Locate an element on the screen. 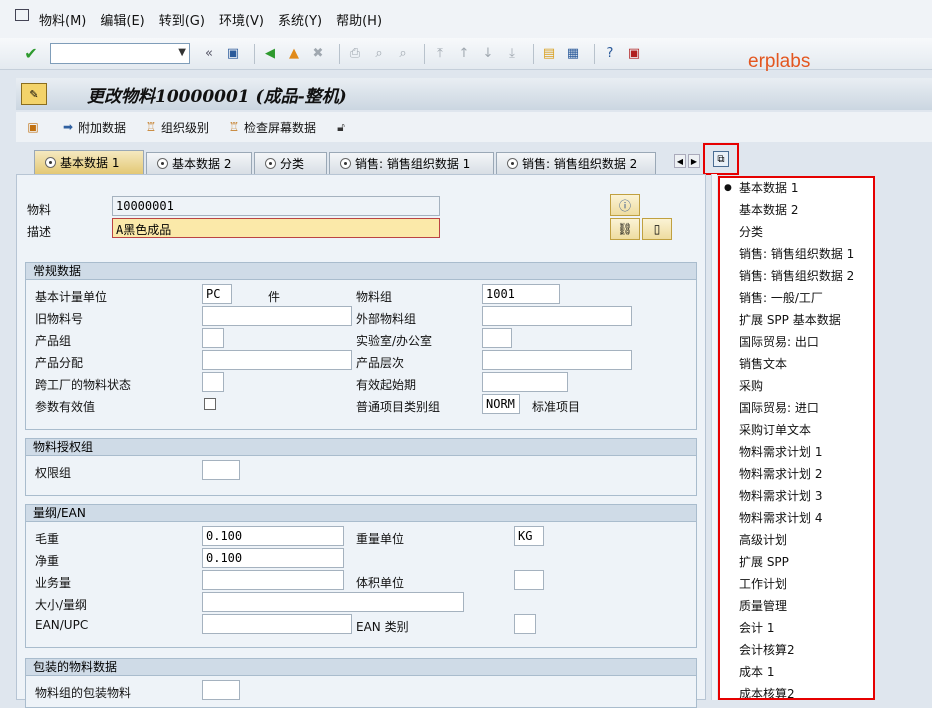 The image size is (932, 708). tab-basic-data-1: 基本数据 1 is located at coordinates (89, 162).